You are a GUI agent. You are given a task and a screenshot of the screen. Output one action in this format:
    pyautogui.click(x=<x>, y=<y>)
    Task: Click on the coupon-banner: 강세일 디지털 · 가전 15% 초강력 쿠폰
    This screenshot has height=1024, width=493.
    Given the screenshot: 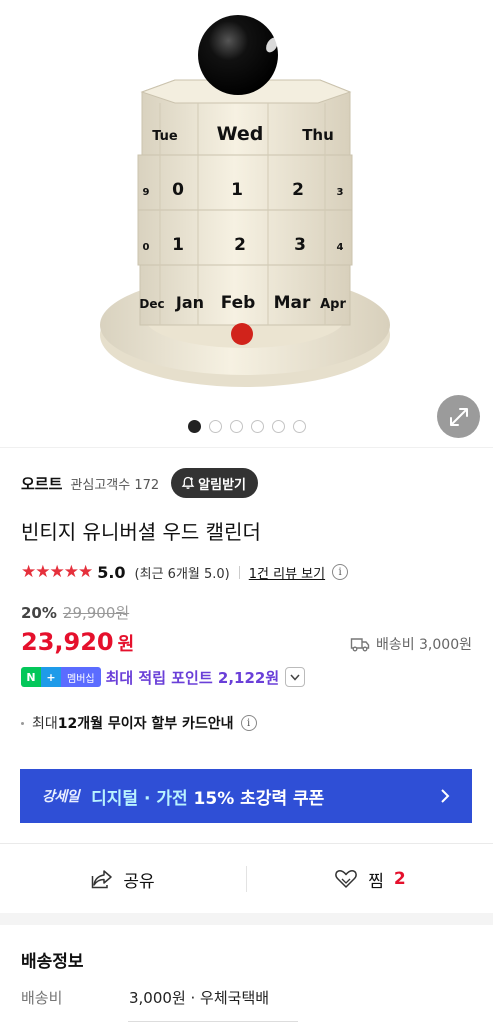 What is the action you would take?
    pyautogui.click(x=246, y=796)
    